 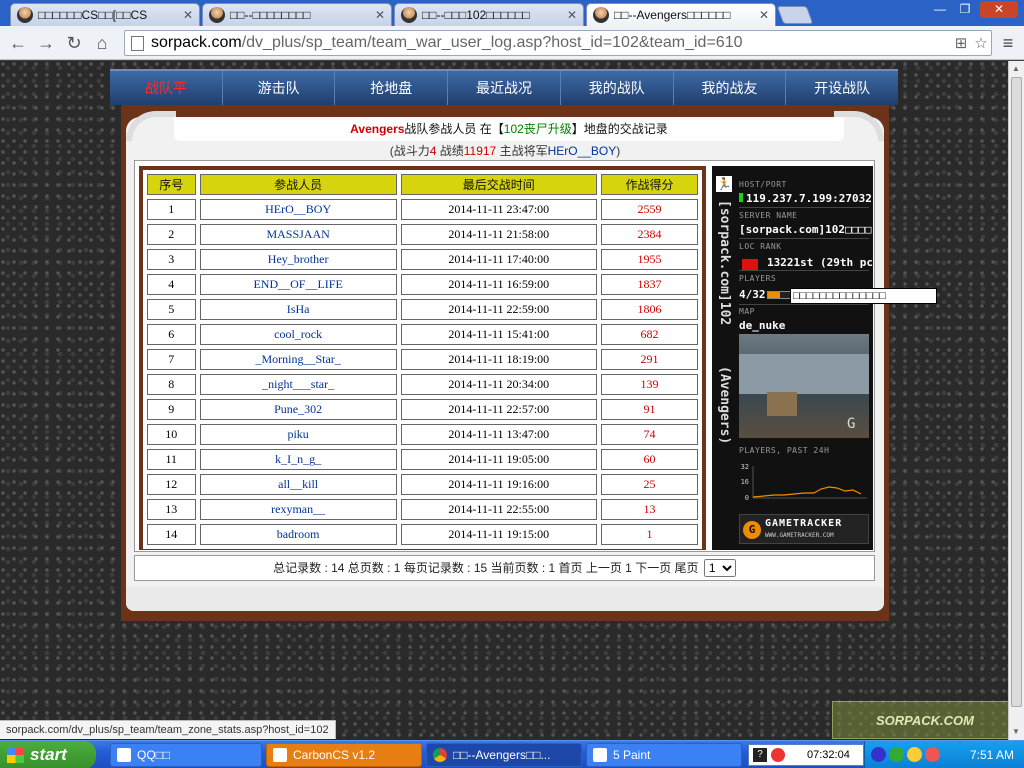 I want to click on player-name-link: MASSJAAN, so click(x=298, y=234).